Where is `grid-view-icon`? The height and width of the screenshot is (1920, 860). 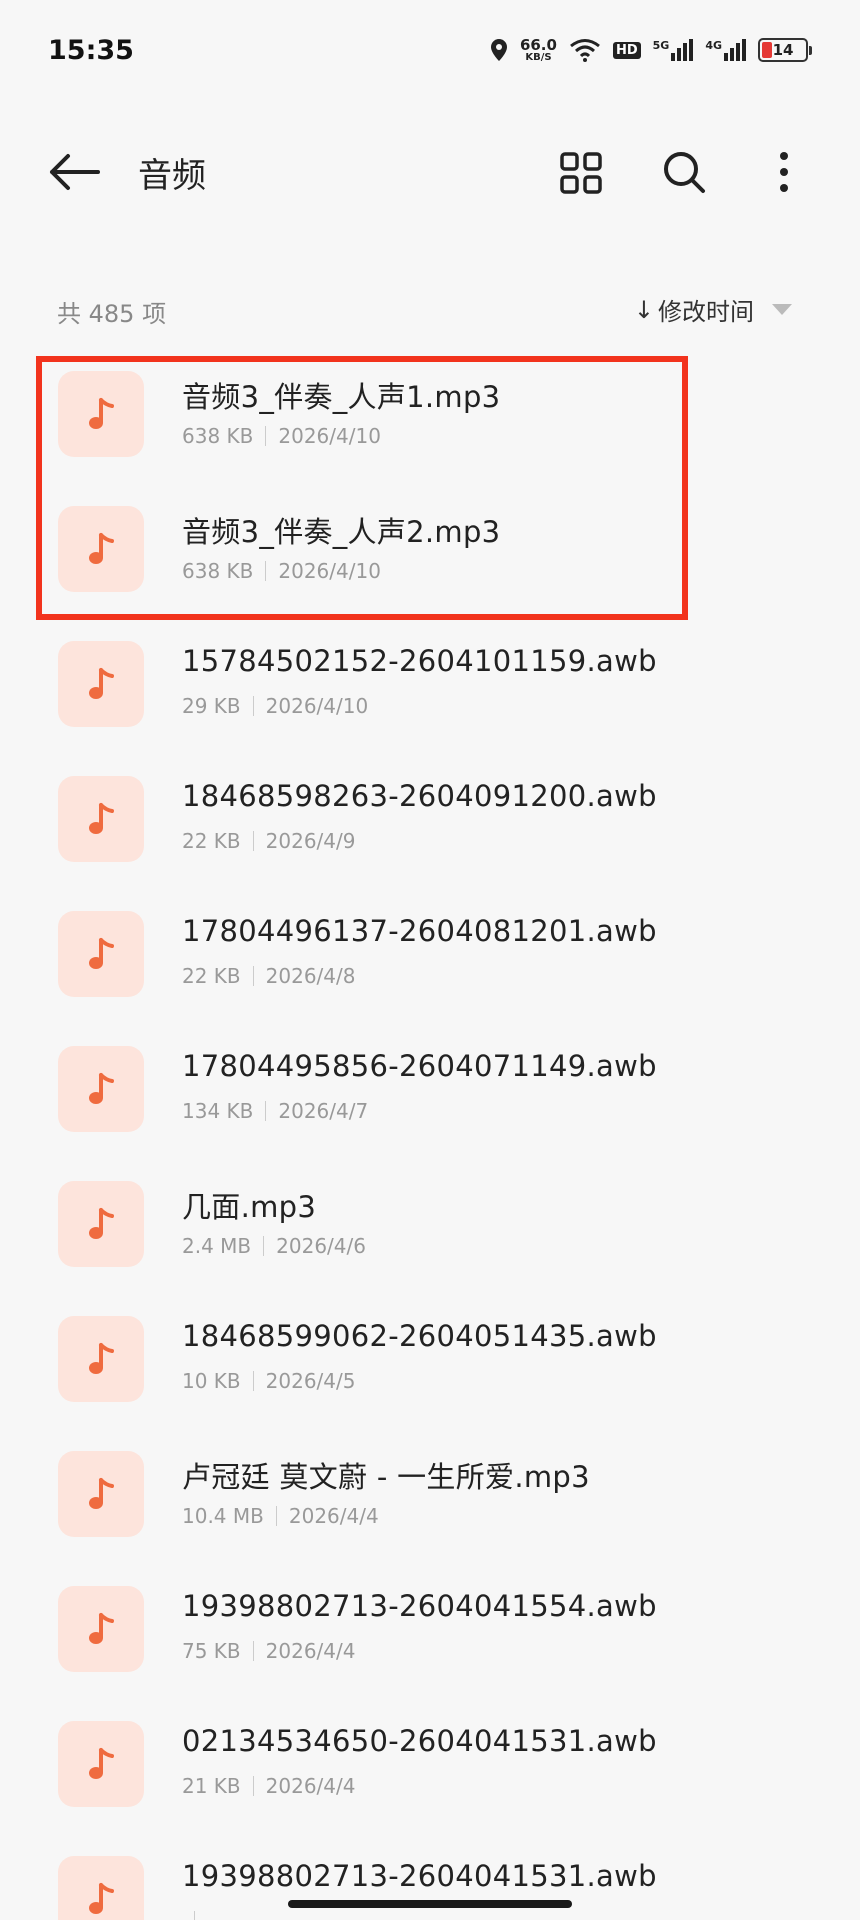 grid-view-icon is located at coordinates (581, 173).